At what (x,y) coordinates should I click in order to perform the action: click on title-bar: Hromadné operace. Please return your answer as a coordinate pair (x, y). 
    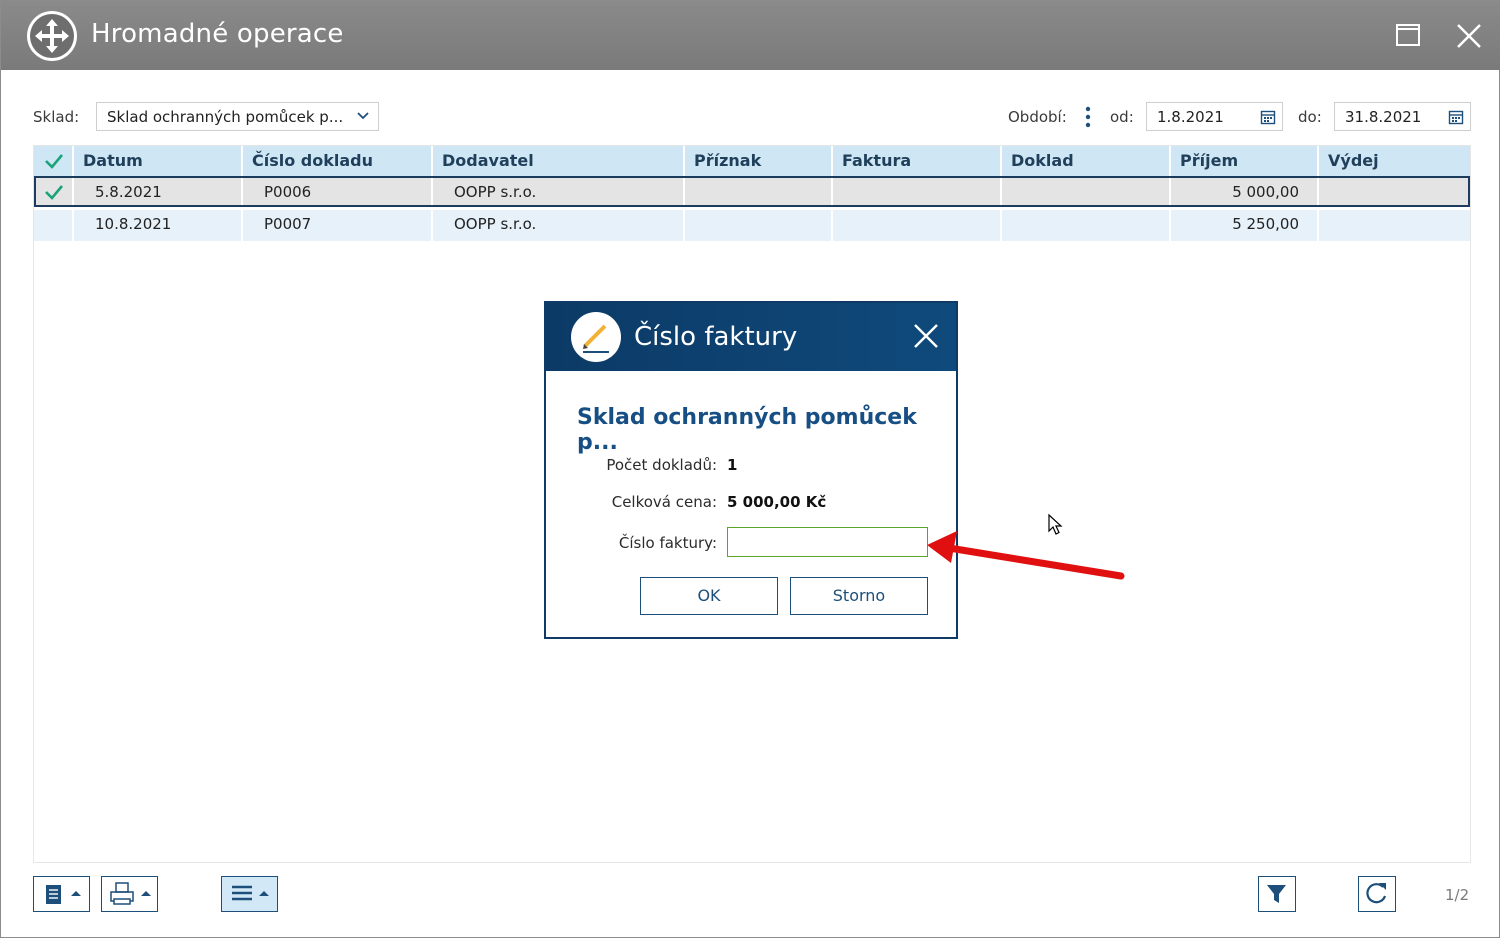
    Looking at the image, I should click on (750, 35).